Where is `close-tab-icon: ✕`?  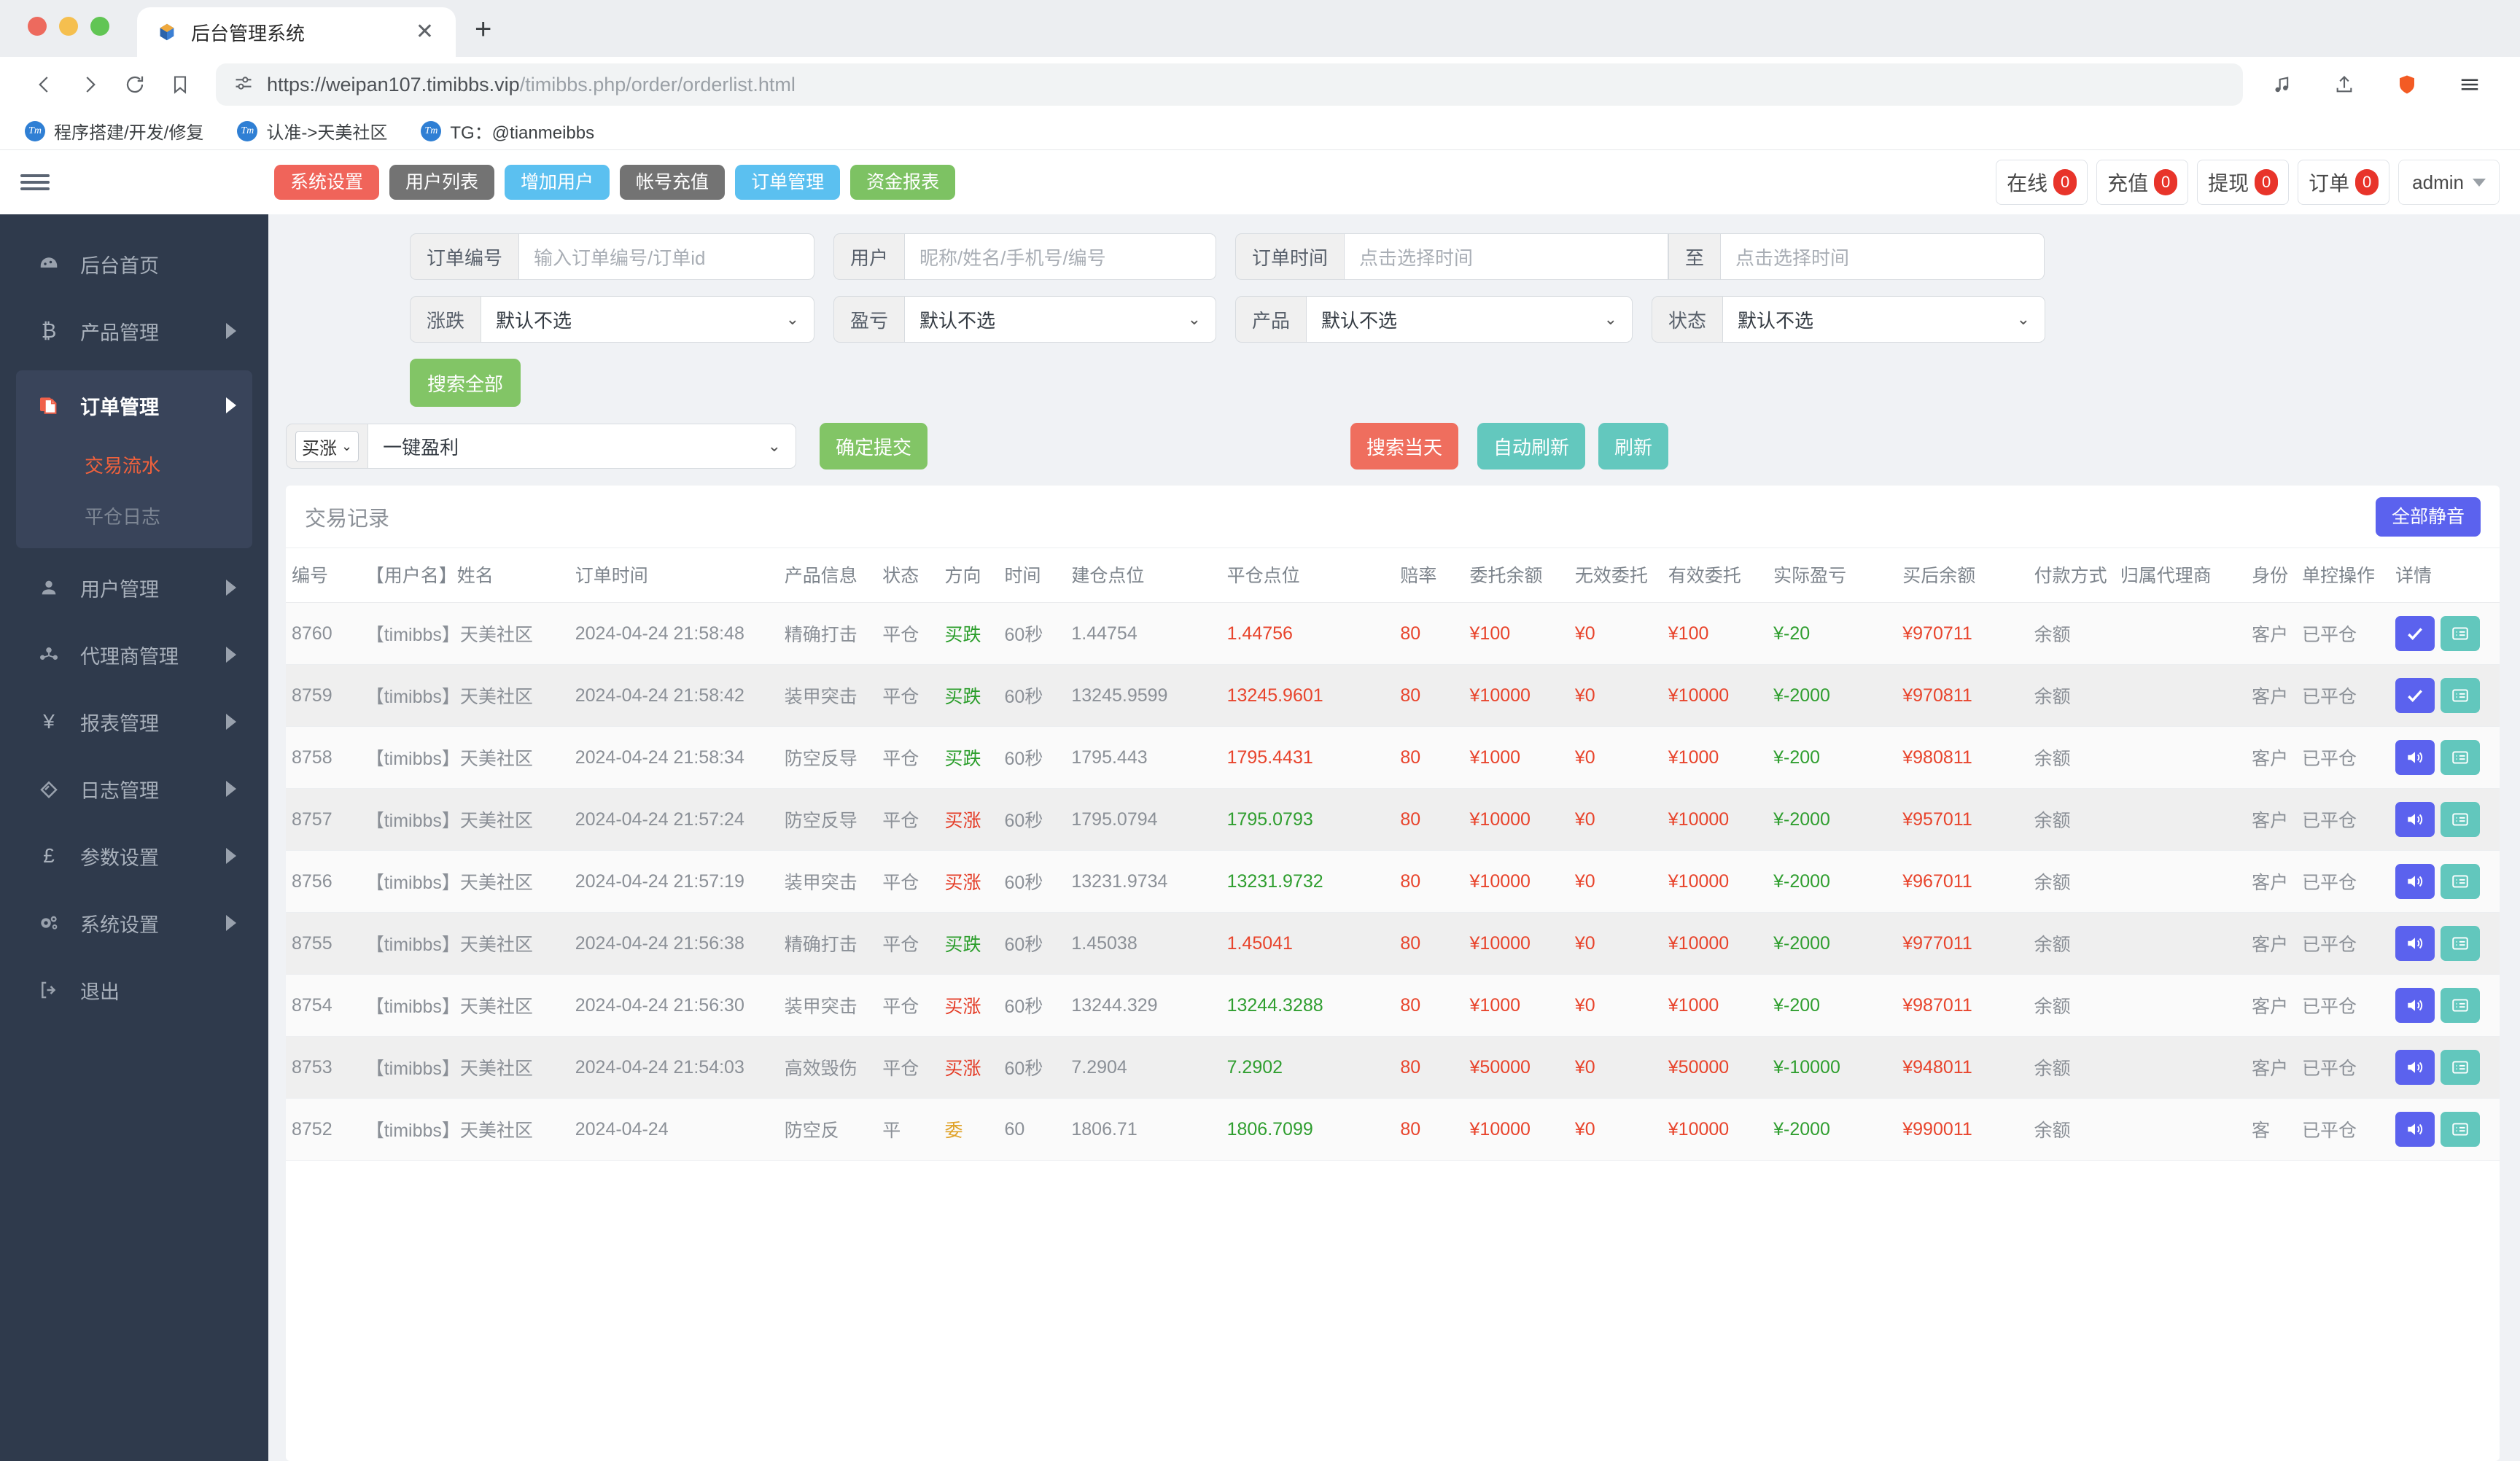 close-tab-icon: ✕ is located at coordinates (424, 32).